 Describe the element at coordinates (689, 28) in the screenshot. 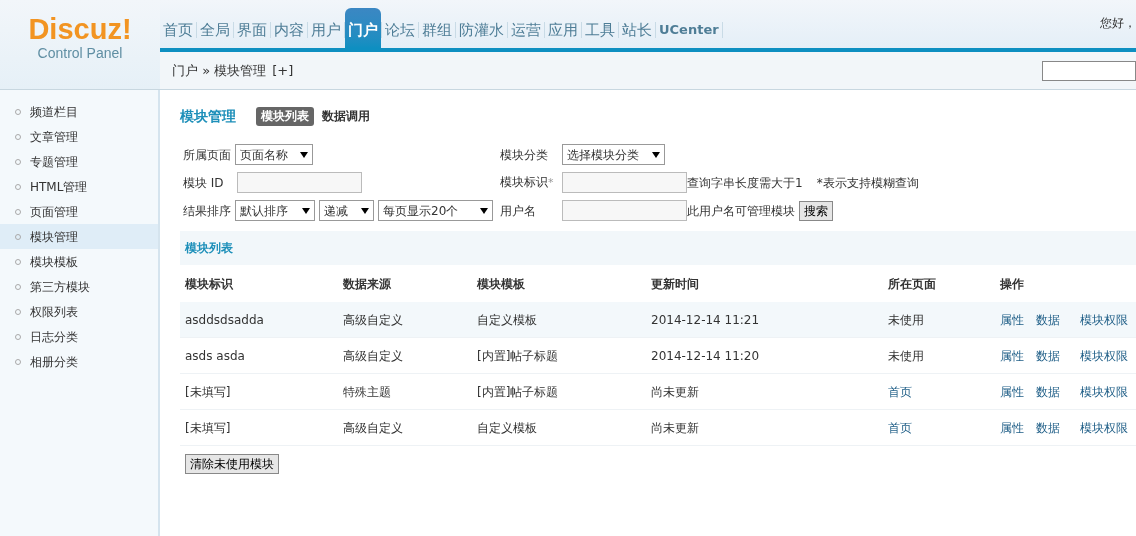

I see `nav-tab: UCenter` at that location.